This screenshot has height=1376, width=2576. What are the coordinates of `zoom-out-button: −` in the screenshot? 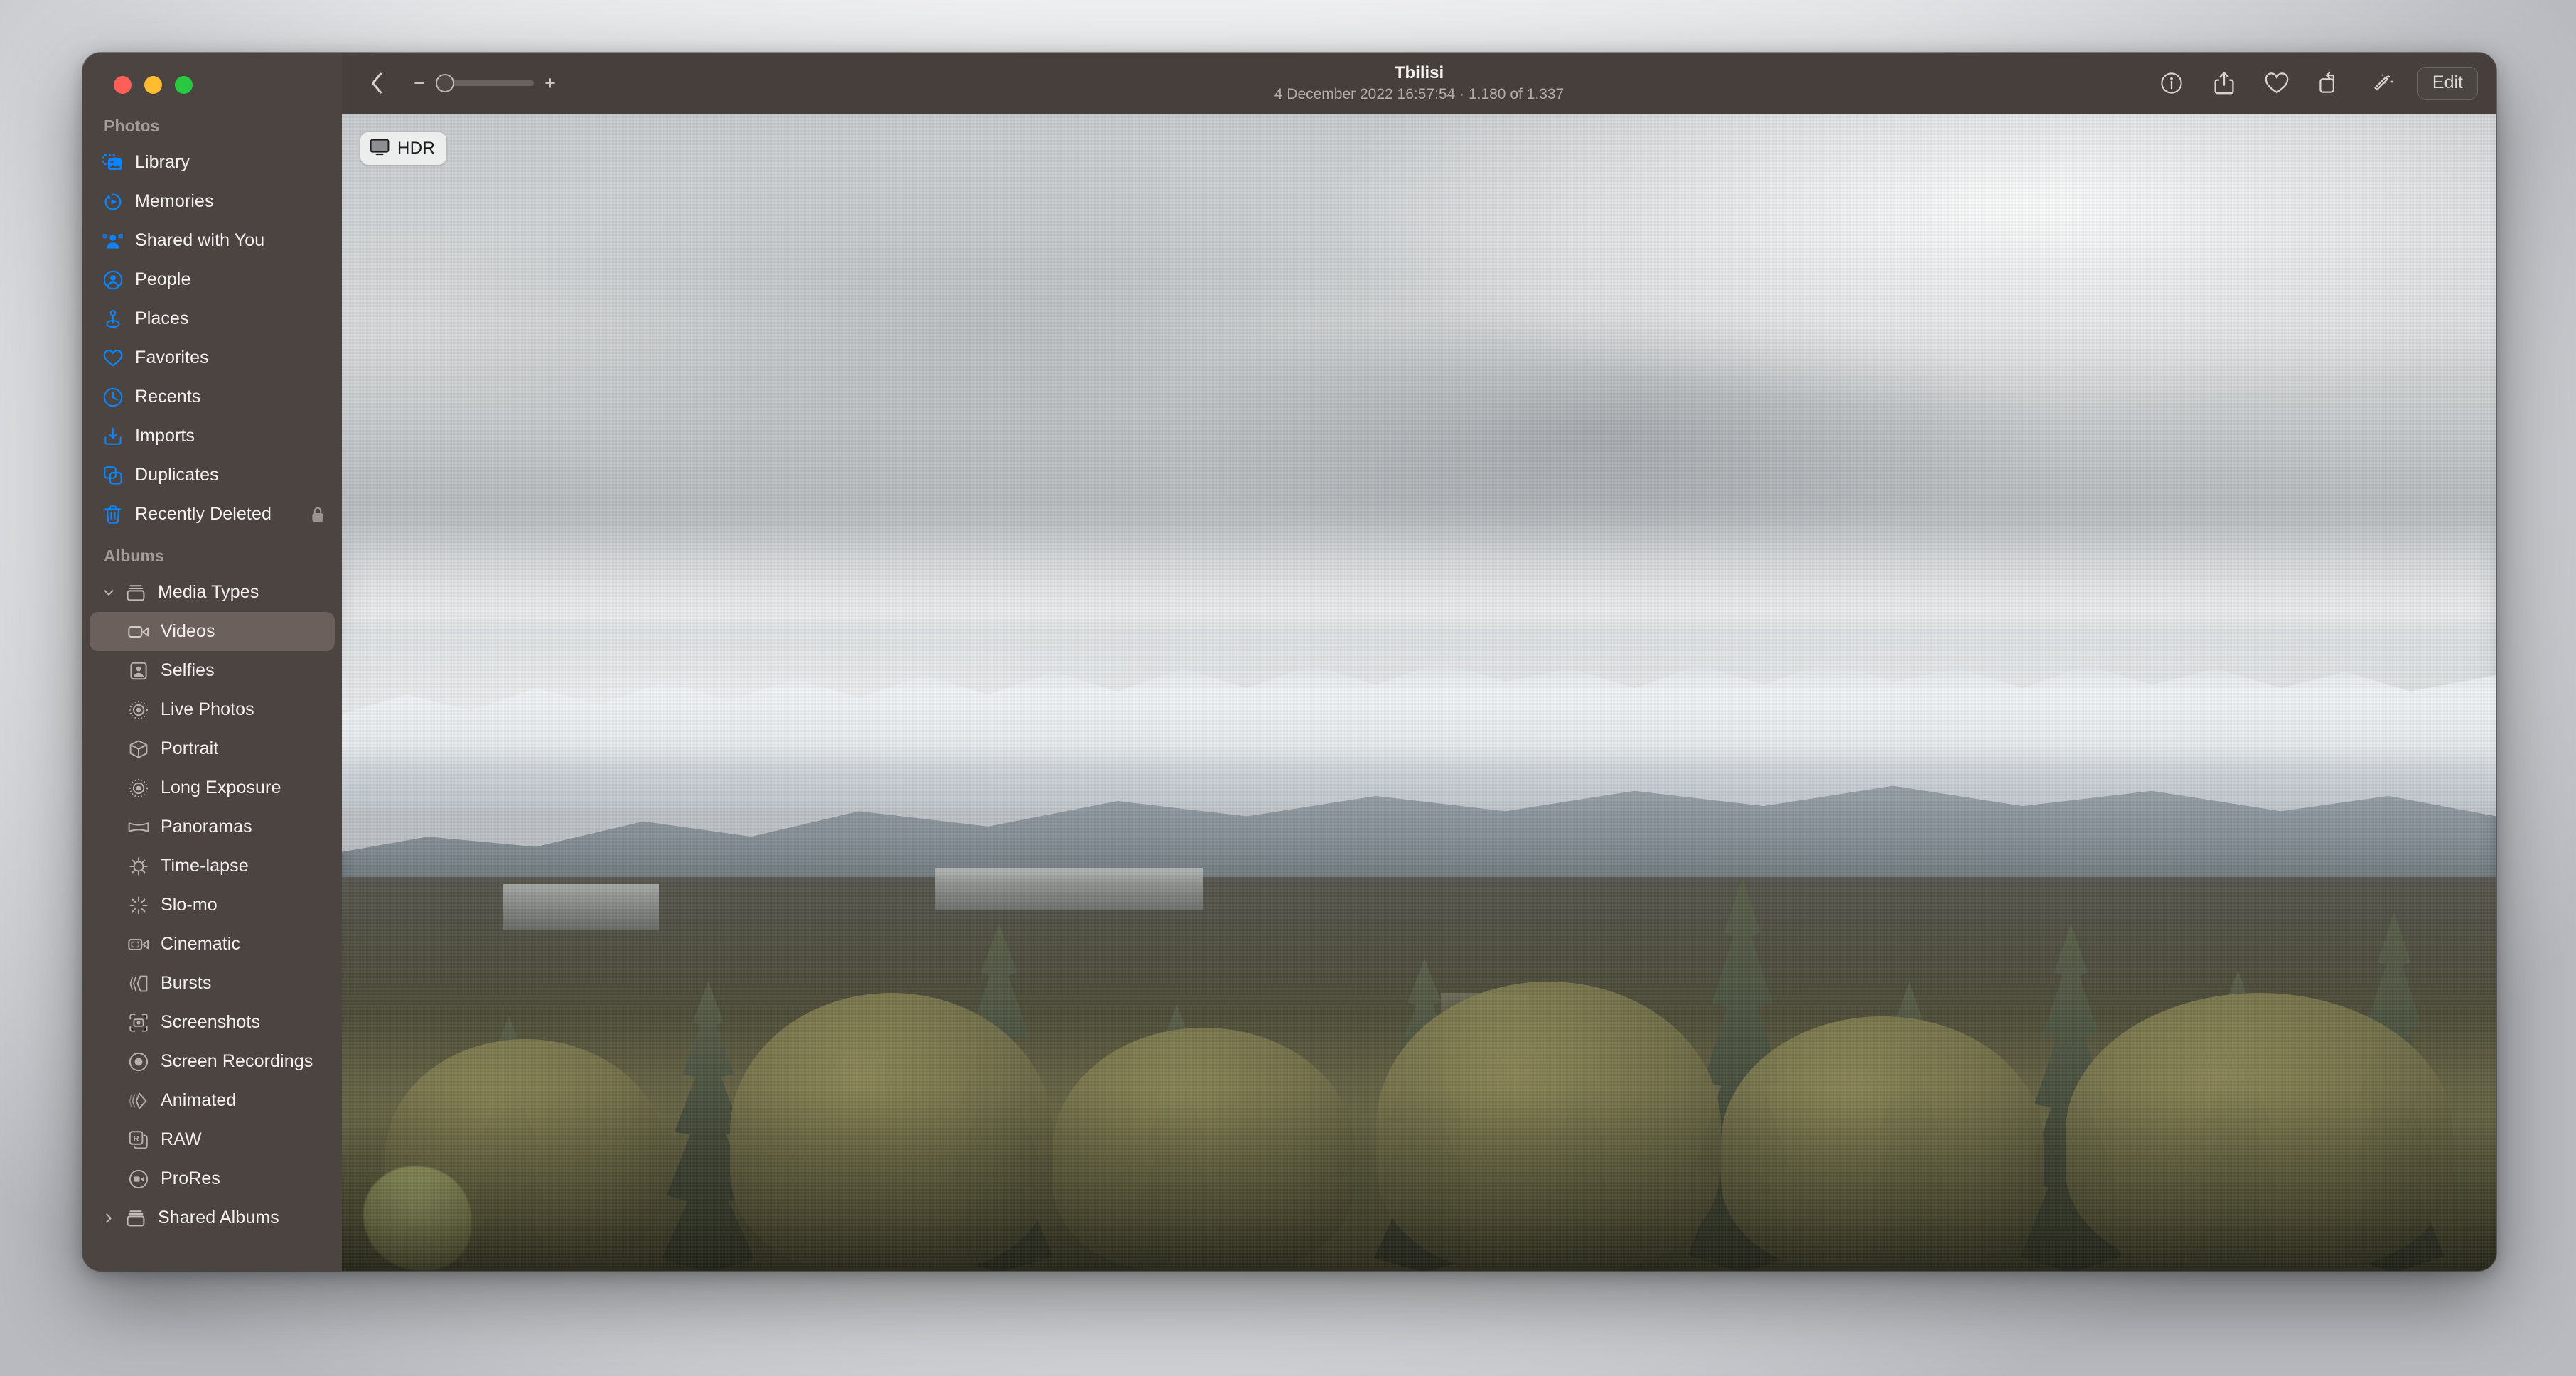 It's located at (419, 83).